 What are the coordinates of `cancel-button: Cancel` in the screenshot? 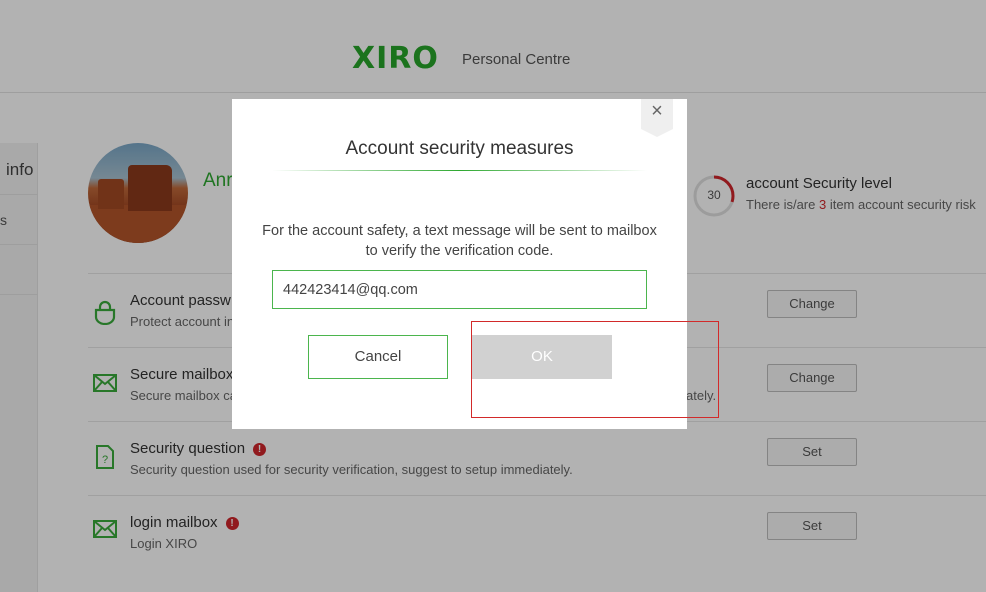 It's located at (378, 357).